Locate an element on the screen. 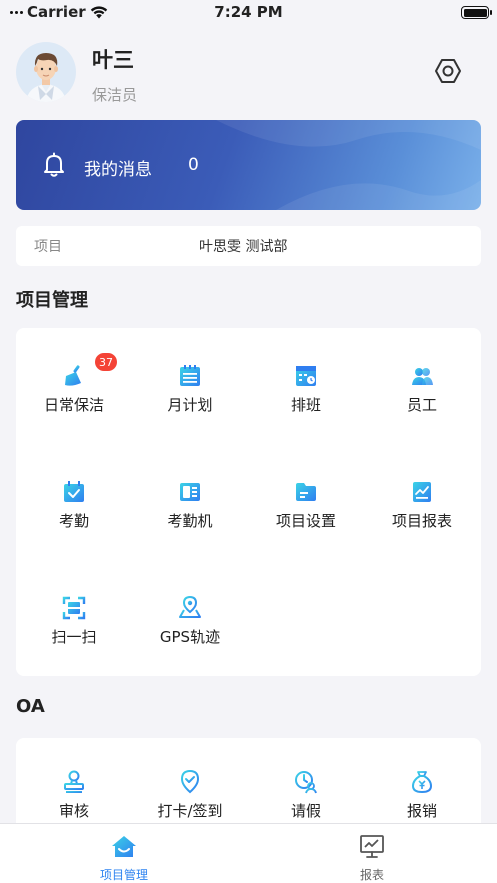 The image size is (497, 883). scan-icon is located at coordinates (74, 608).